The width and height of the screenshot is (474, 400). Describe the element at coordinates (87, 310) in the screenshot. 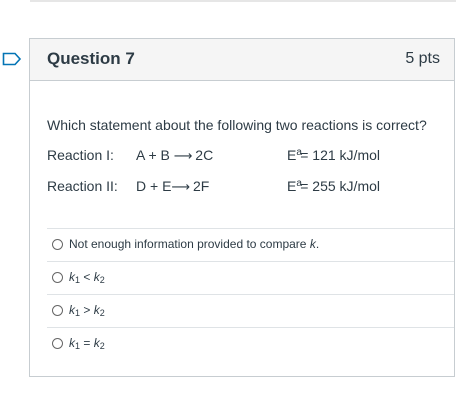

I see `answer-label: k1 > k2` at that location.